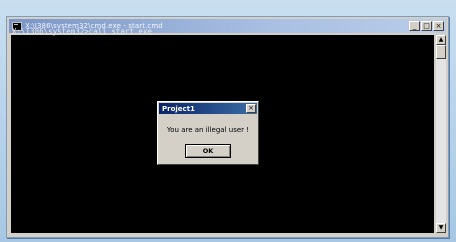 This screenshot has width=456, height=242. I want to click on window-controls: _ □ ×, so click(426, 26).